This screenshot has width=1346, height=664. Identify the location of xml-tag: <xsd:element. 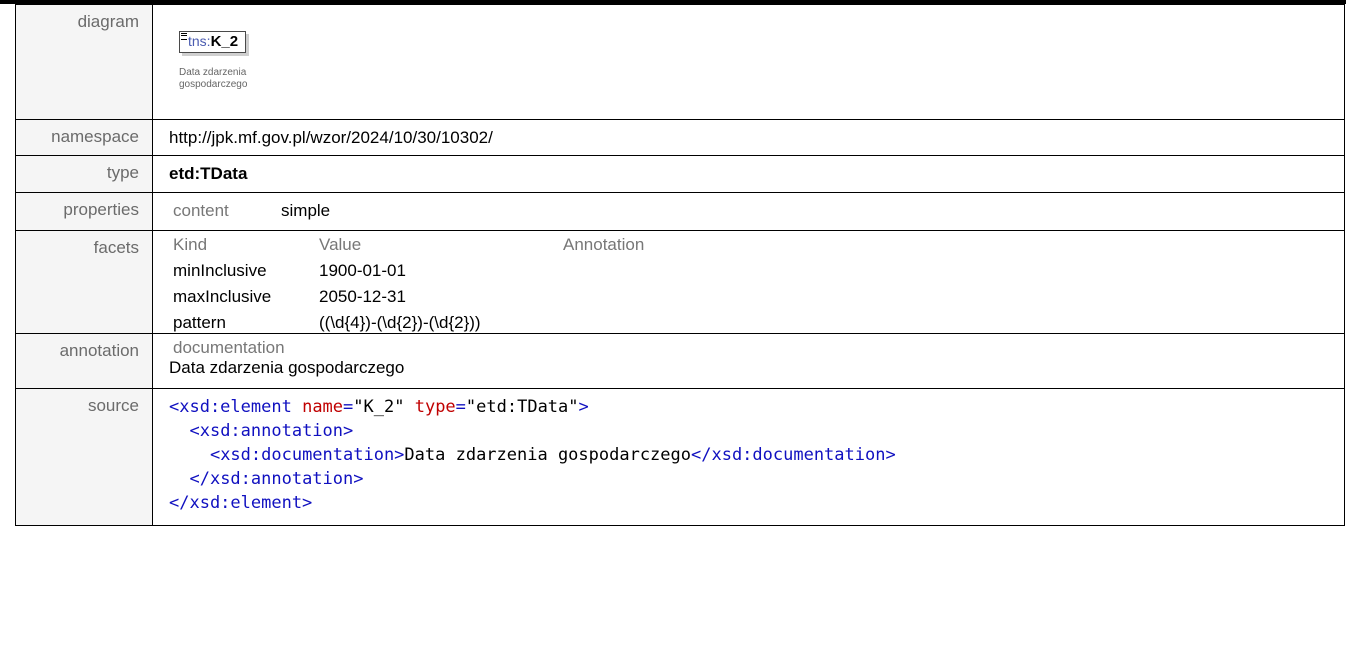
(230, 407).